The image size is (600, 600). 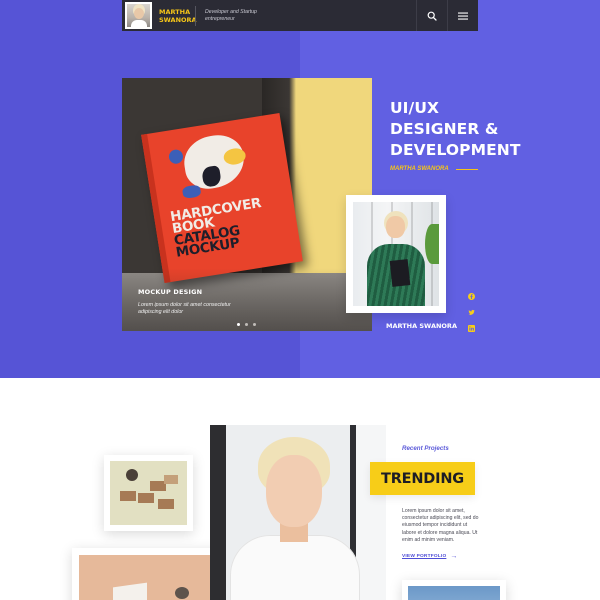 I want to click on slide-title: MOCKUP DESIGN, so click(x=170, y=292).